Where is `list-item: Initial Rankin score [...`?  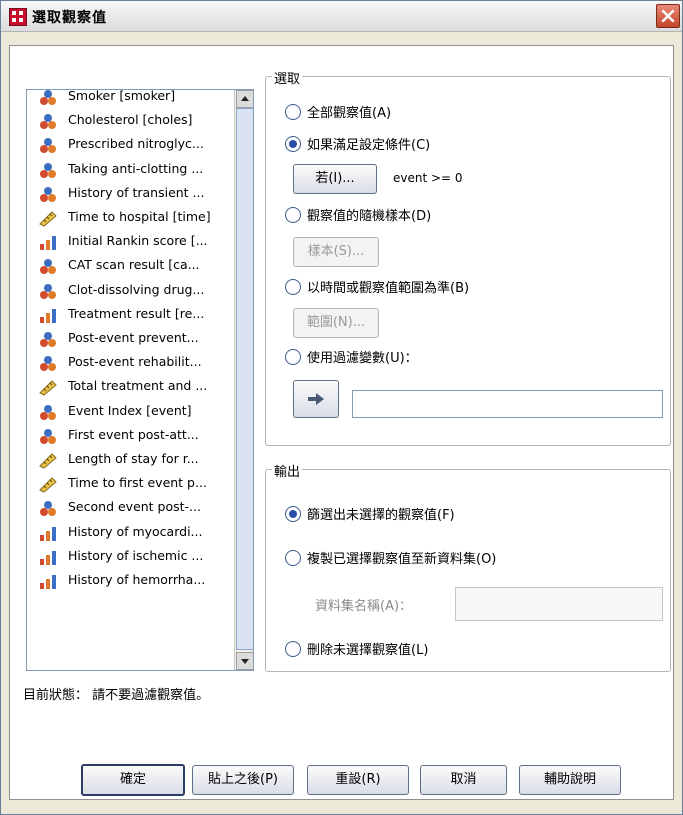 list-item: Initial Rankin score [... is located at coordinates (129, 242).